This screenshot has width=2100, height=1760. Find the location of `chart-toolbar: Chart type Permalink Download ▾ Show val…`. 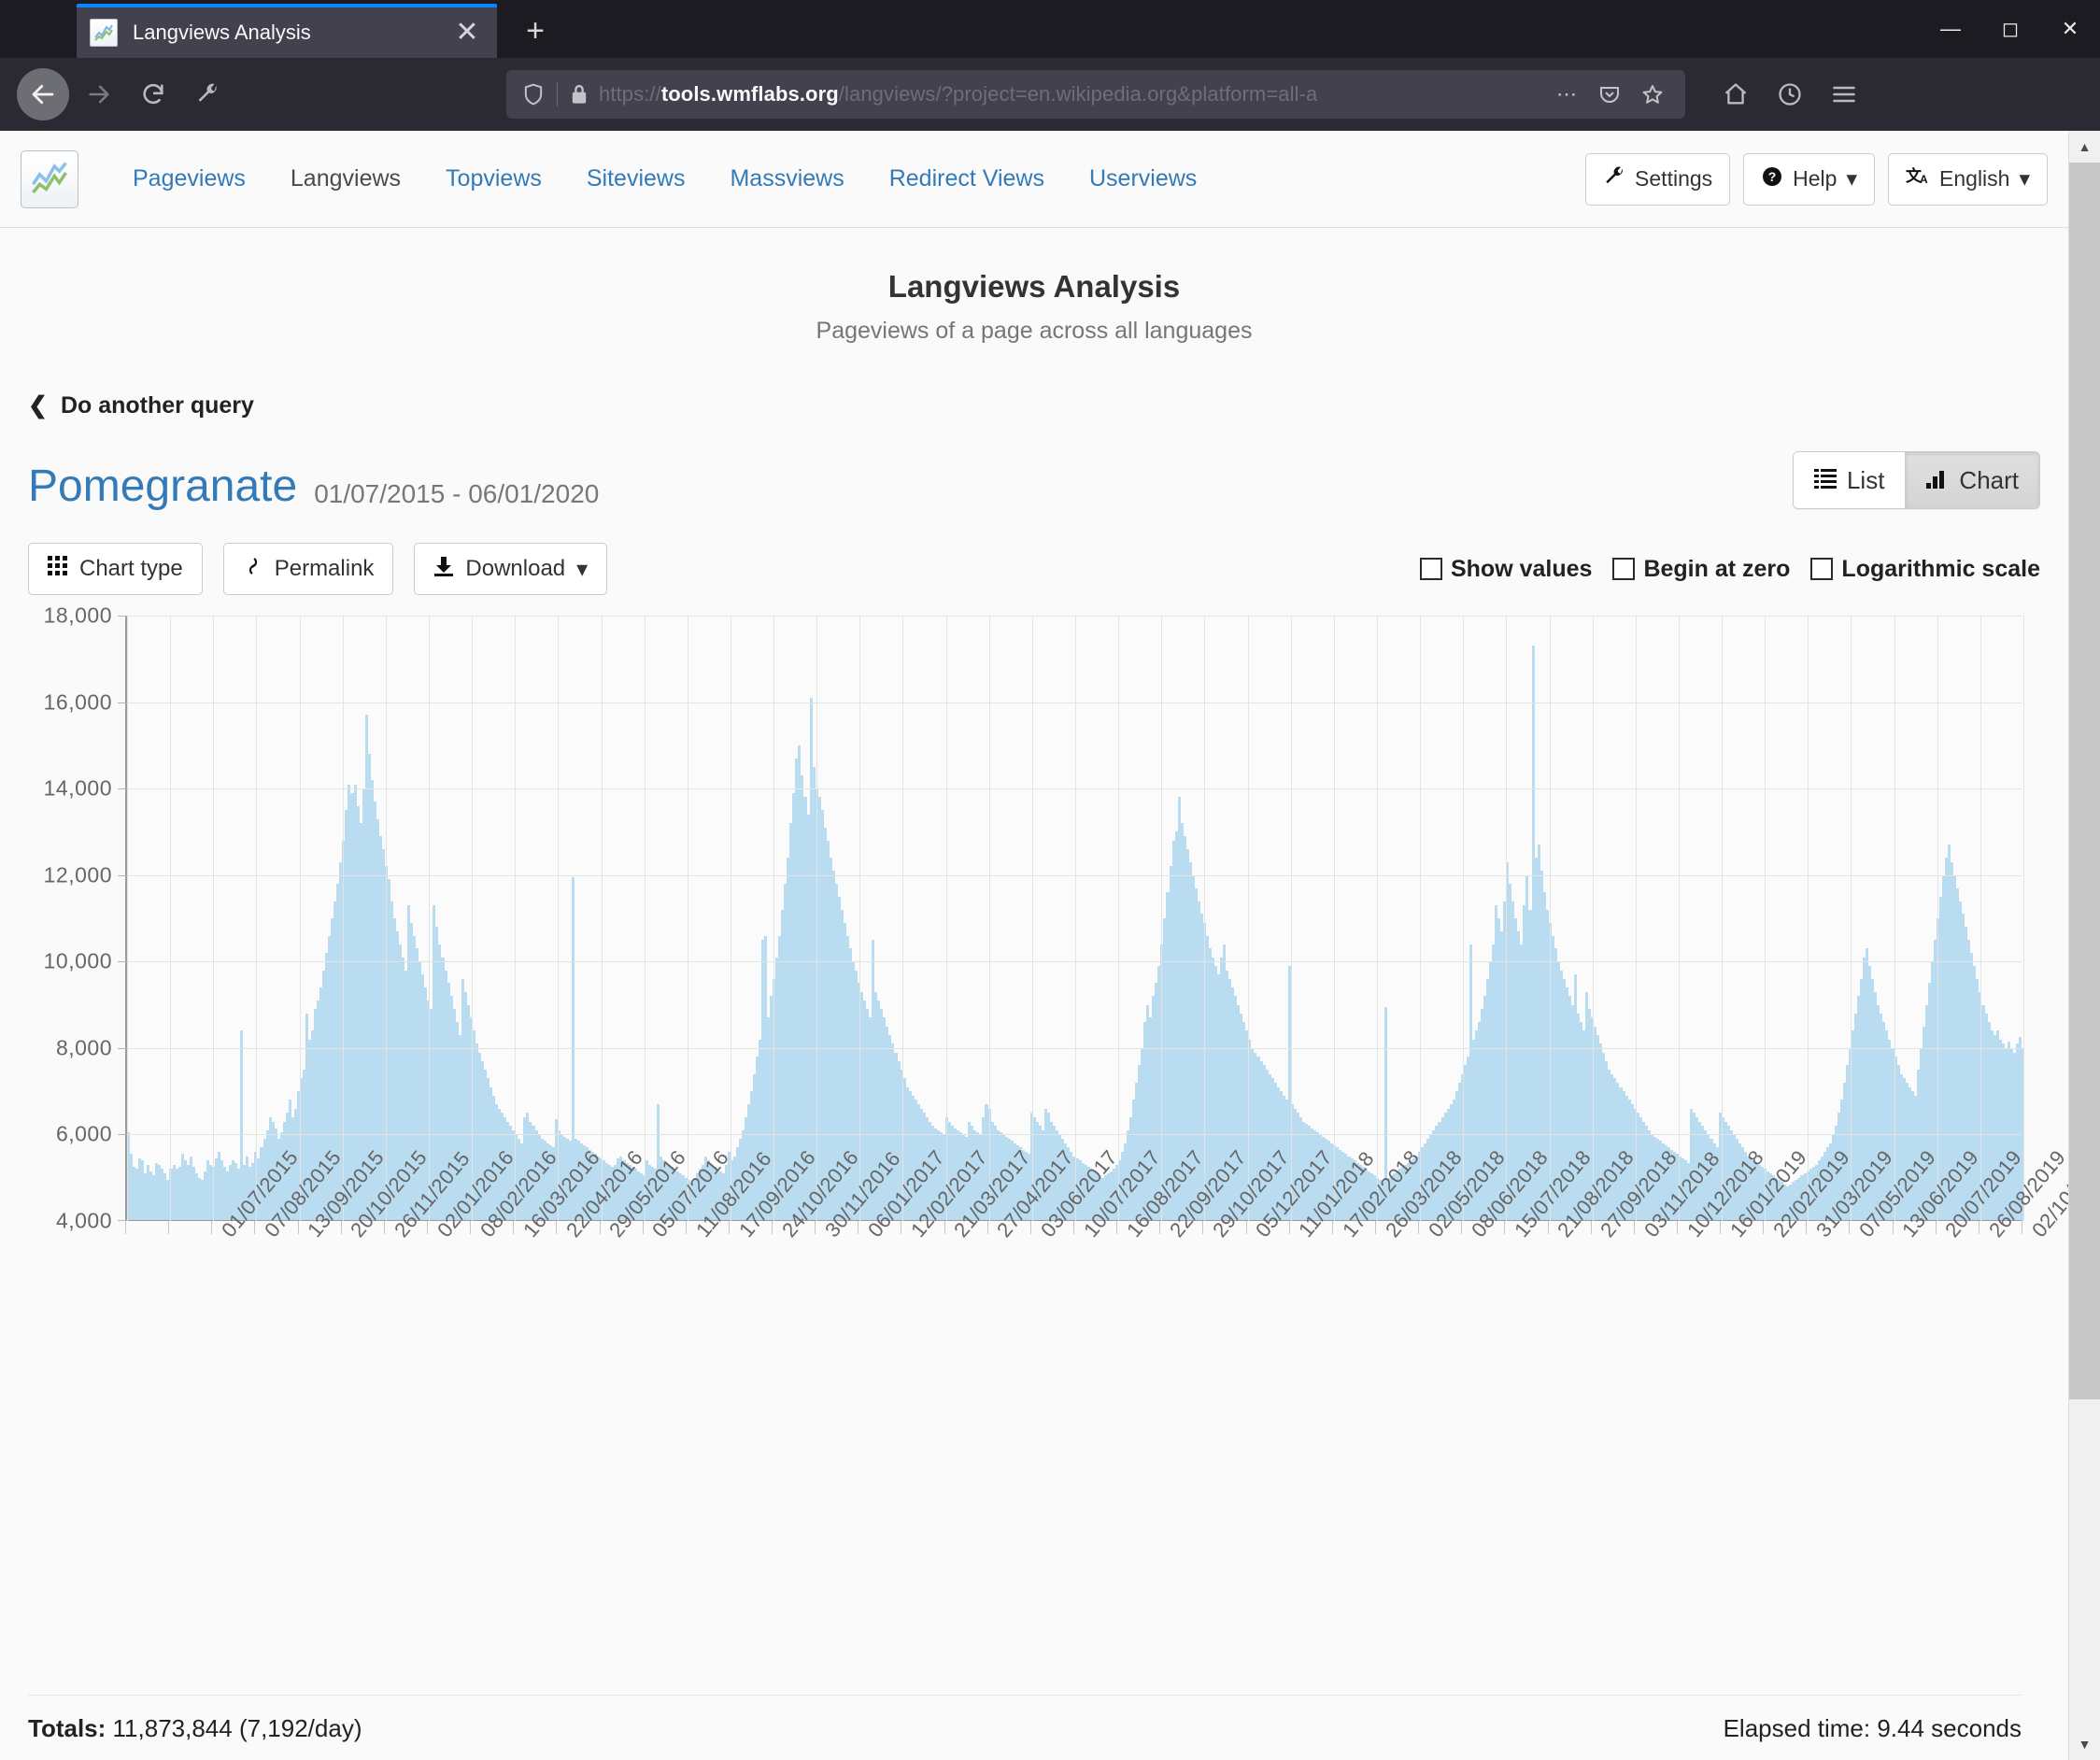

chart-toolbar: Chart type Permalink Download ▾ Show val… is located at coordinates (1034, 569).